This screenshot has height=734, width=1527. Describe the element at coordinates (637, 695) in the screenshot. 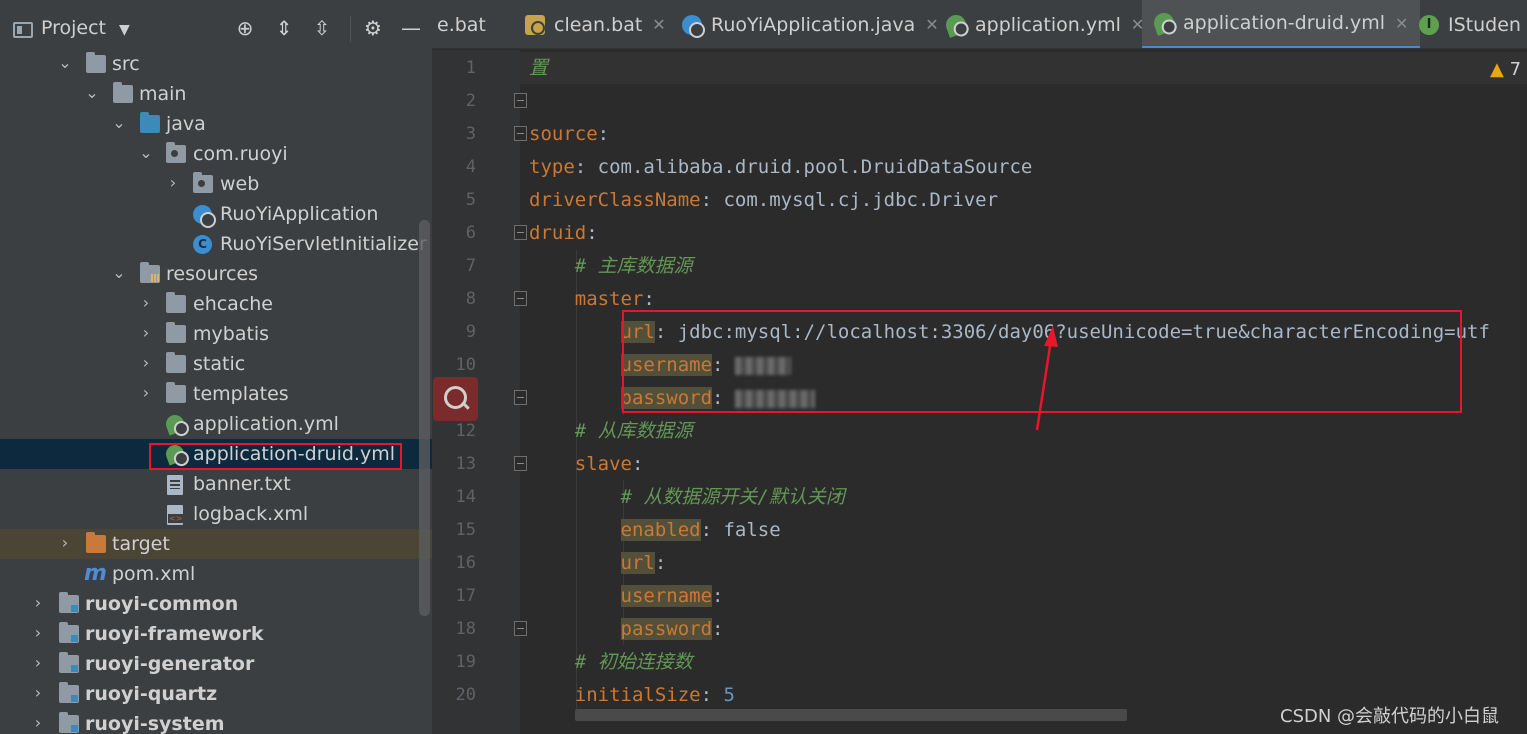

I see `yaml-key: initialSize` at that location.